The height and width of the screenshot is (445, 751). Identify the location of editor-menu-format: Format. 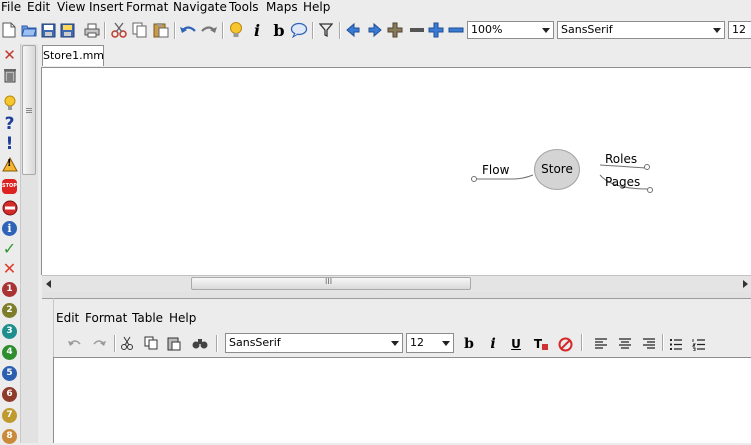
(106, 318).